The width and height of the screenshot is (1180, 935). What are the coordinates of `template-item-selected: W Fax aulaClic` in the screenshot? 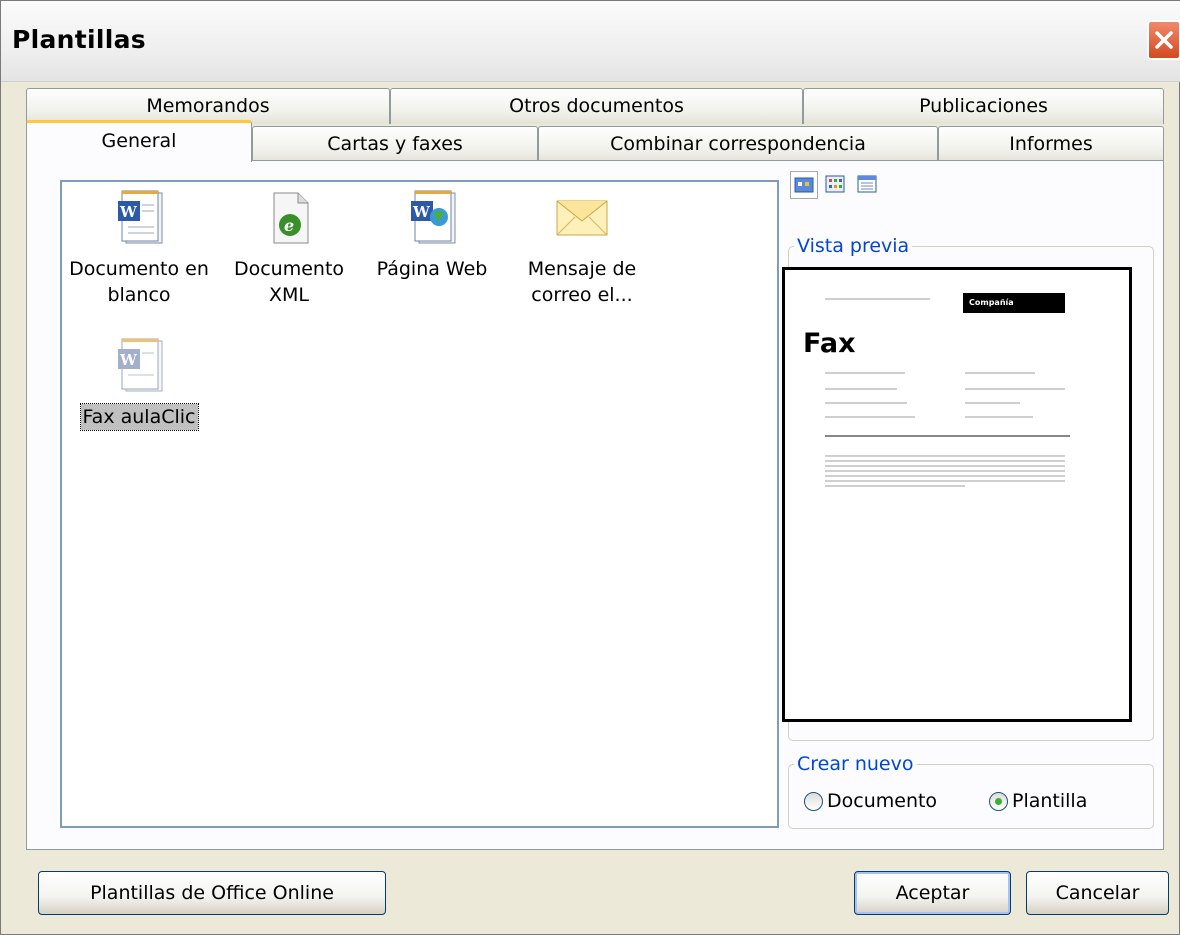 It's located at (139, 383).